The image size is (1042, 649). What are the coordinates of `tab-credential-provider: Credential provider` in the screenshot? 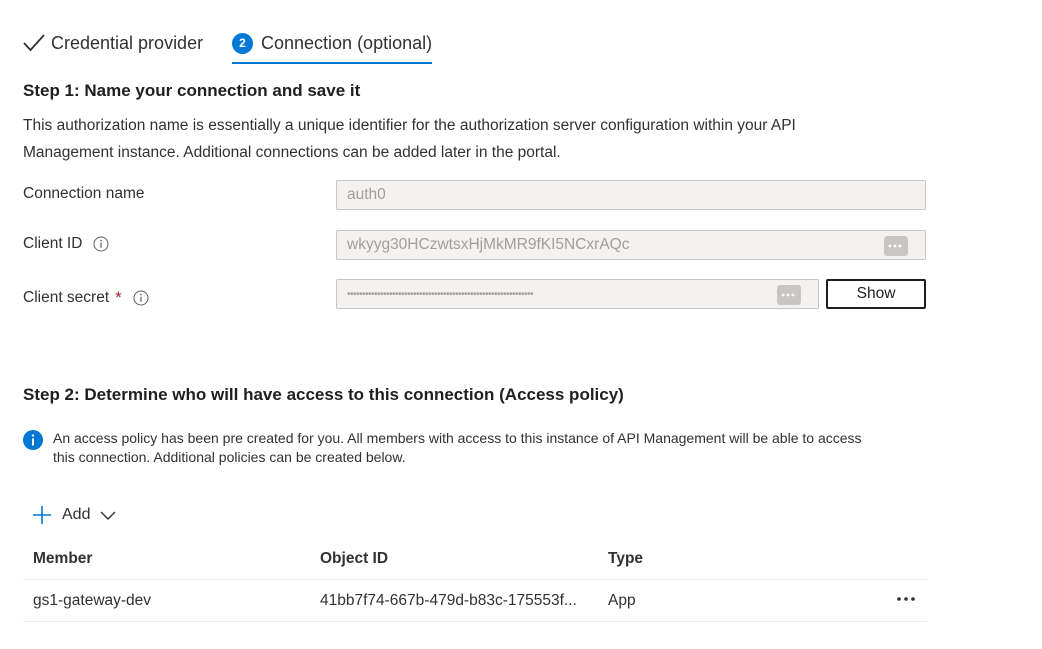 It's located at (112, 43).